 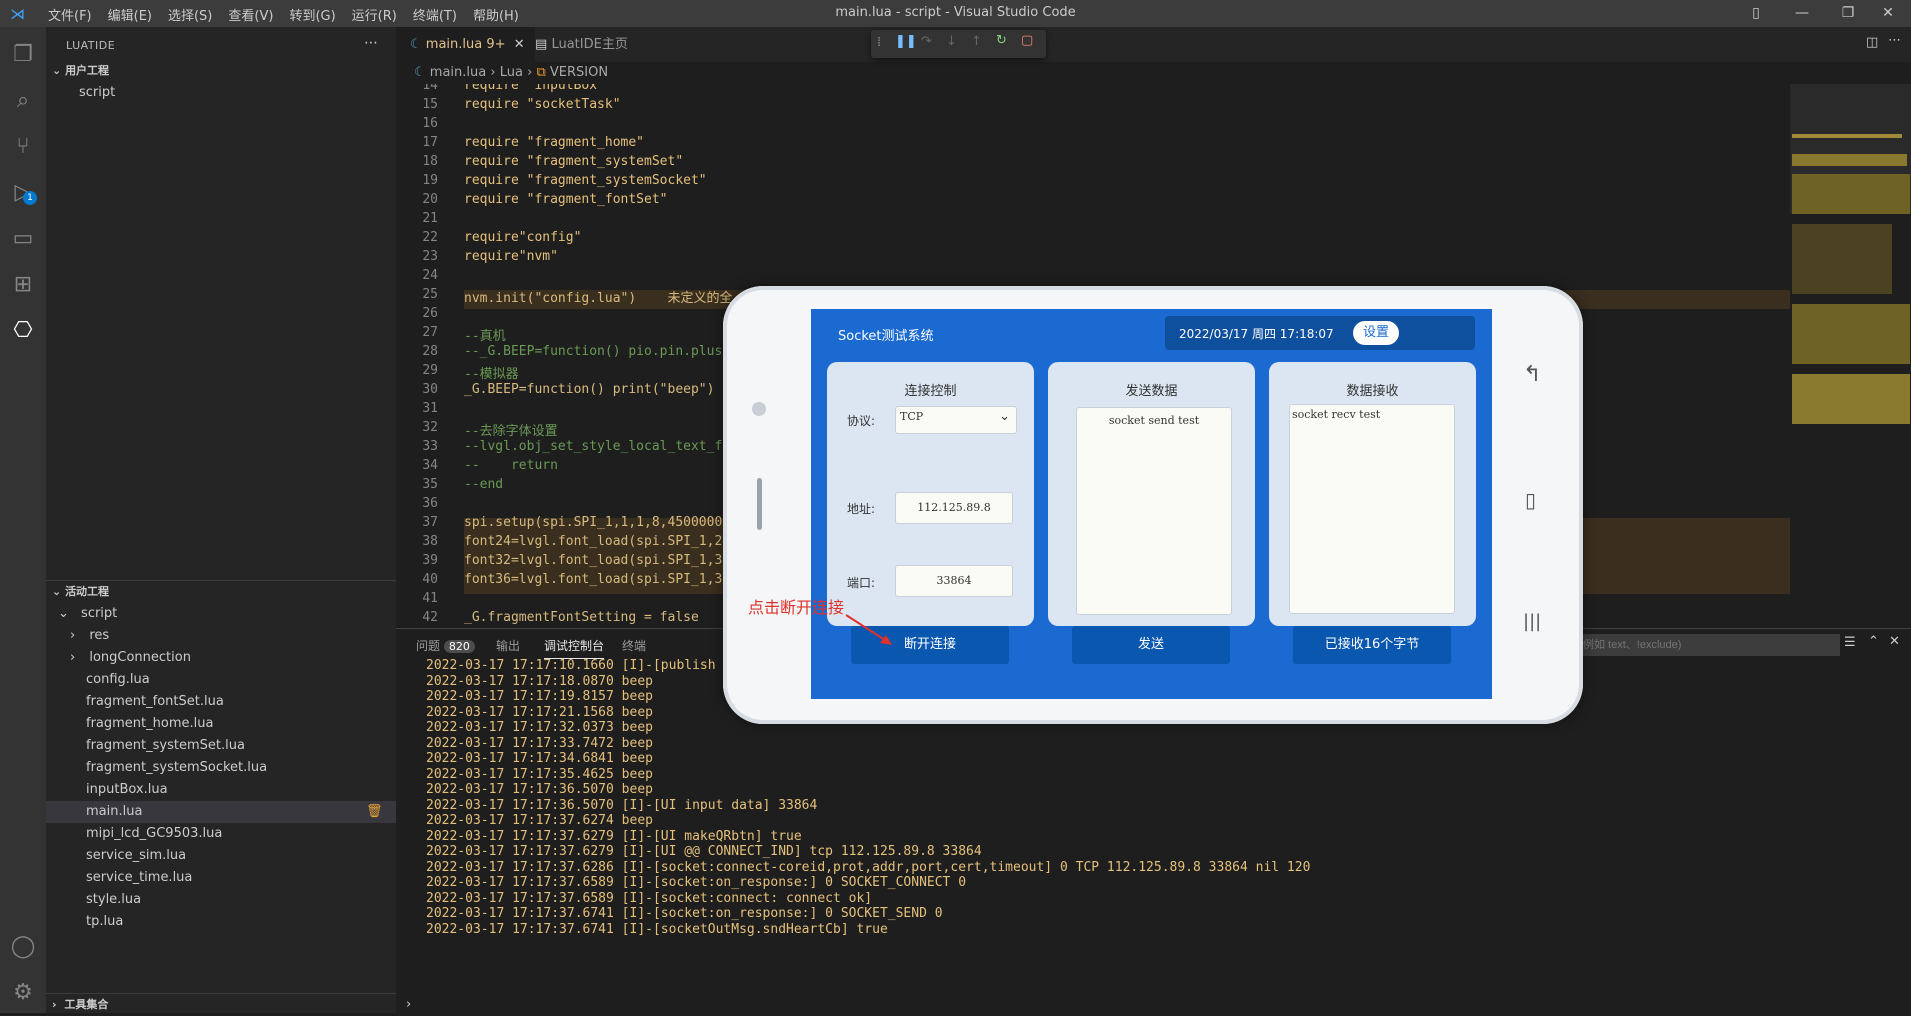 What do you see at coordinates (954, 508) in the screenshot?
I see `address-input: 112.125.89.8` at bounding box center [954, 508].